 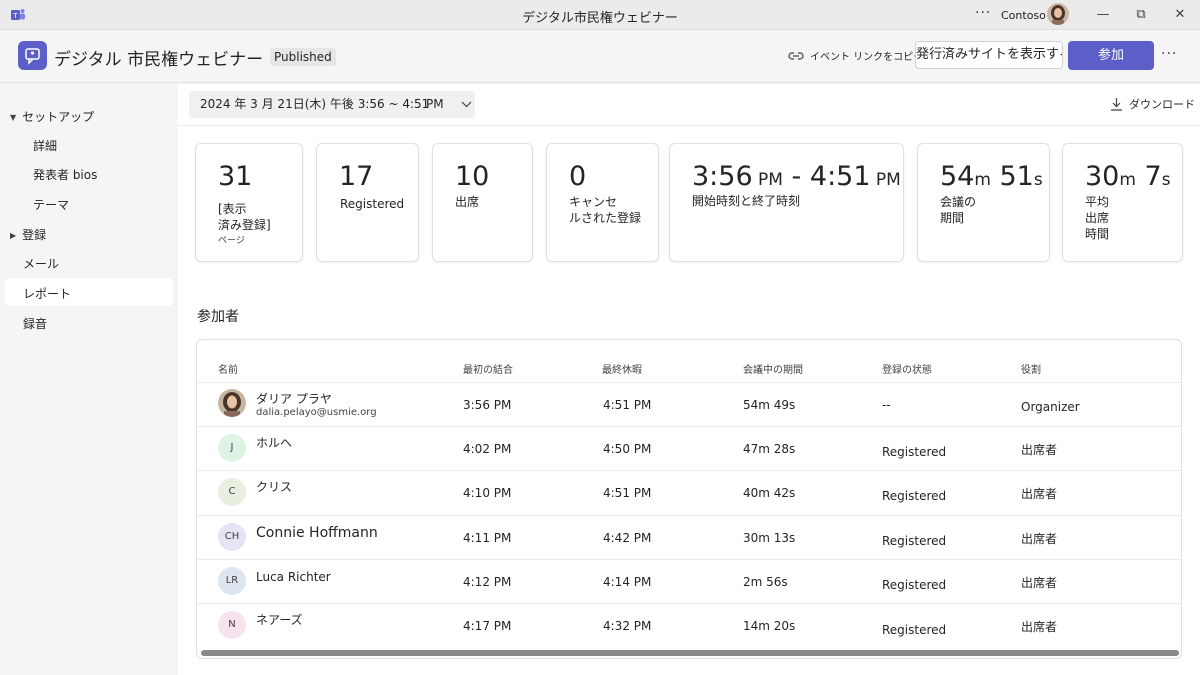 What do you see at coordinates (244, 217) in the screenshot?
I see `stat-label: [表示 済み登録]` at bounding box center [244, 217].